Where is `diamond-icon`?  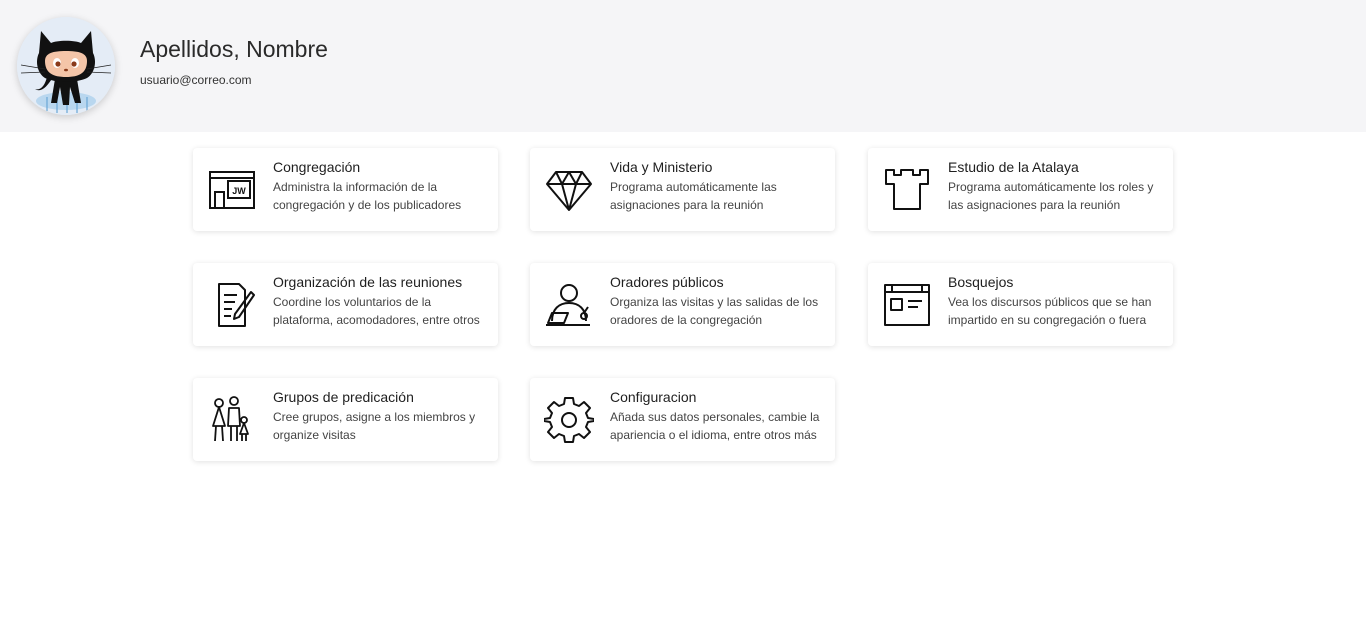 diamond-icon is located at coordinates (569, 190).